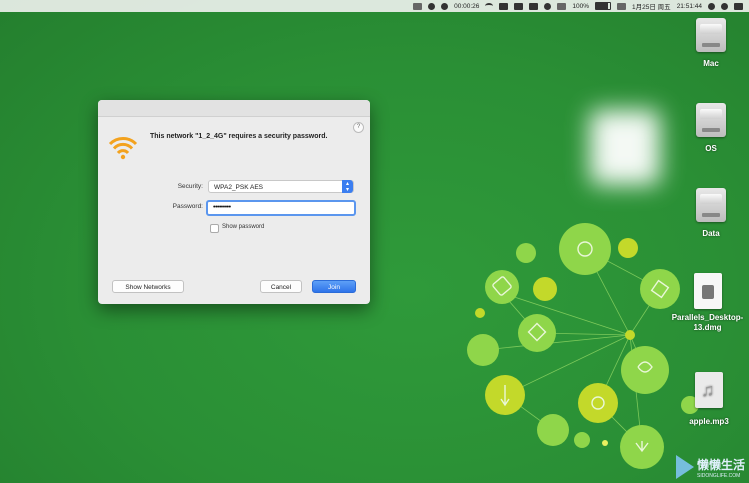 The image size is (749, 483). I want to click on audio-file-icon: ♫, so click(709, 390).